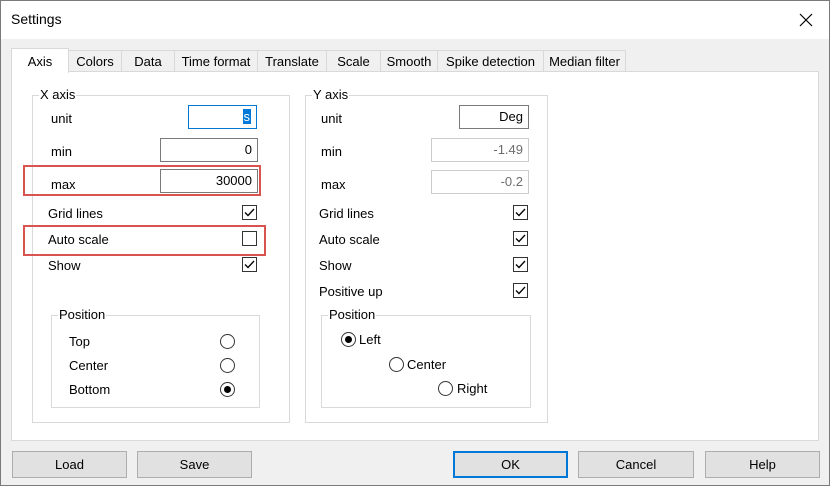 The height and width of the screenshot is (486, 830). Describe the element at coordinates (58, 94) in the screenshot. I see `x-axis-group-title: X axis` at that location.